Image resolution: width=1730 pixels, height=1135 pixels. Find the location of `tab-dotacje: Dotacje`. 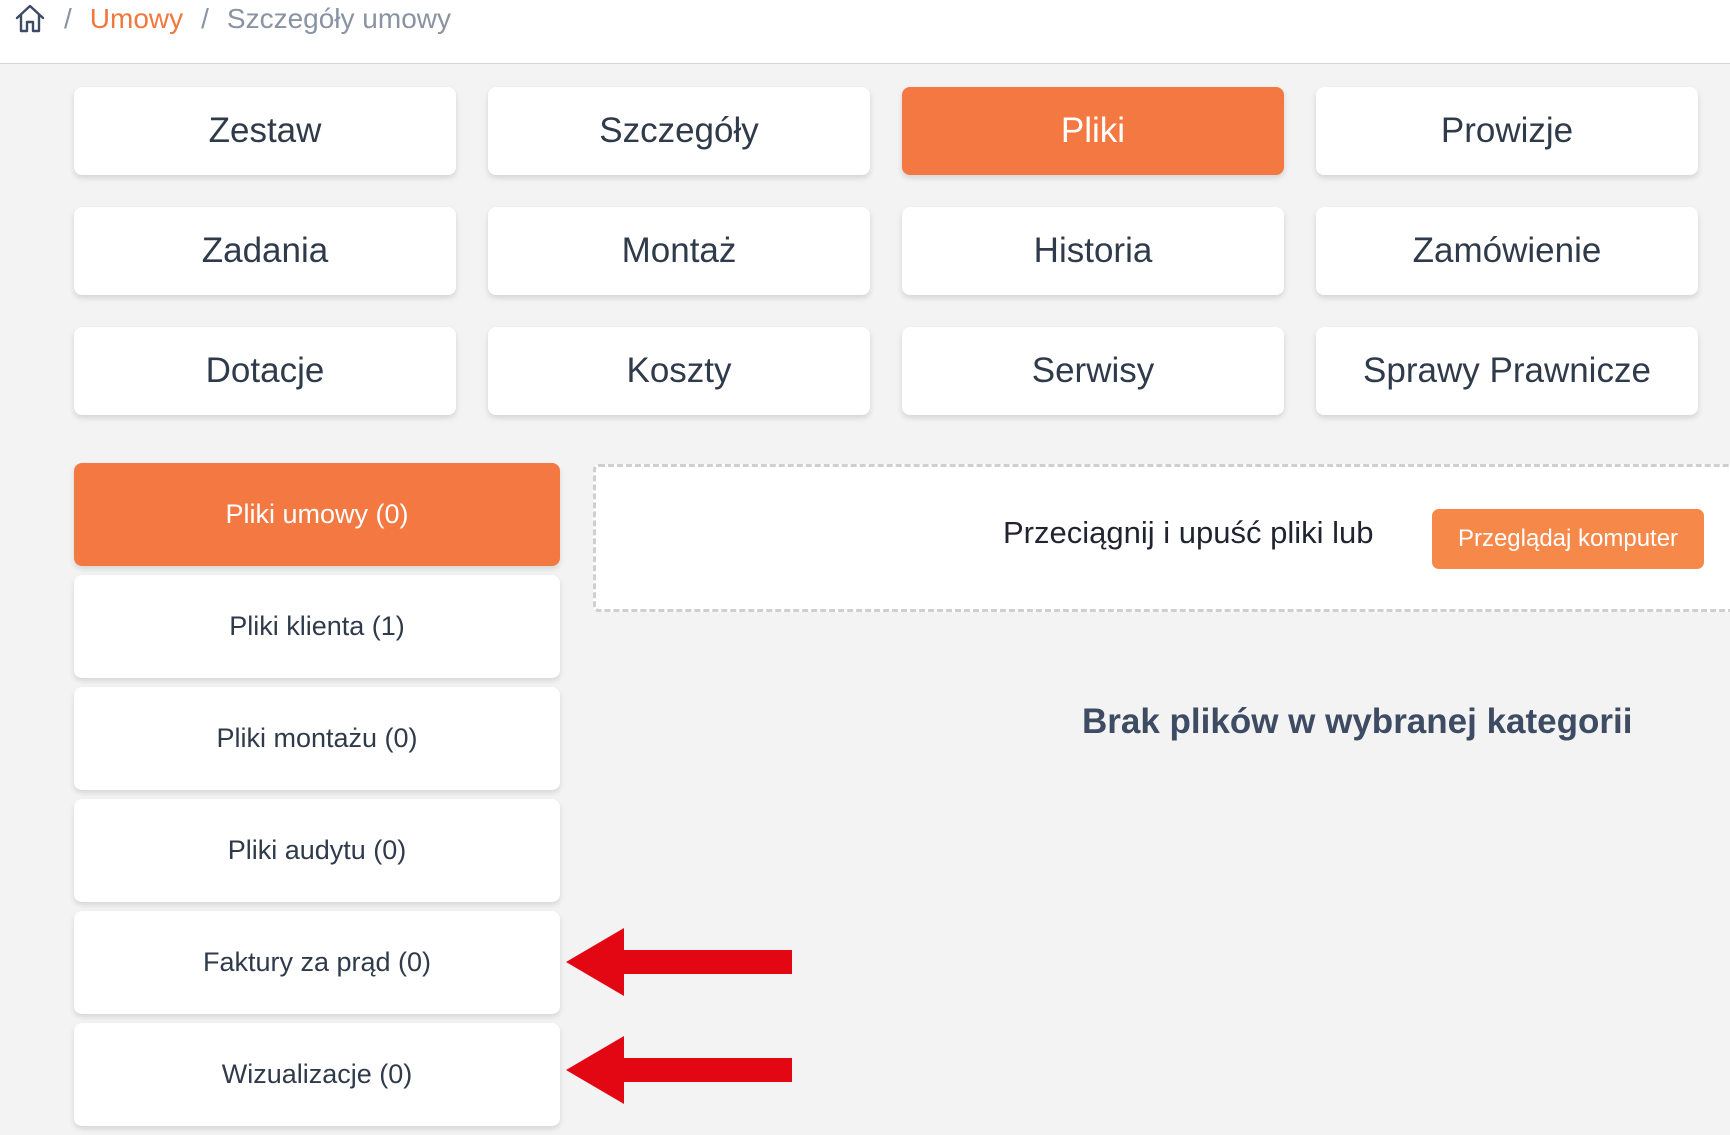

tab-dotacje: Dotacje is located at coordinates (265, 371).